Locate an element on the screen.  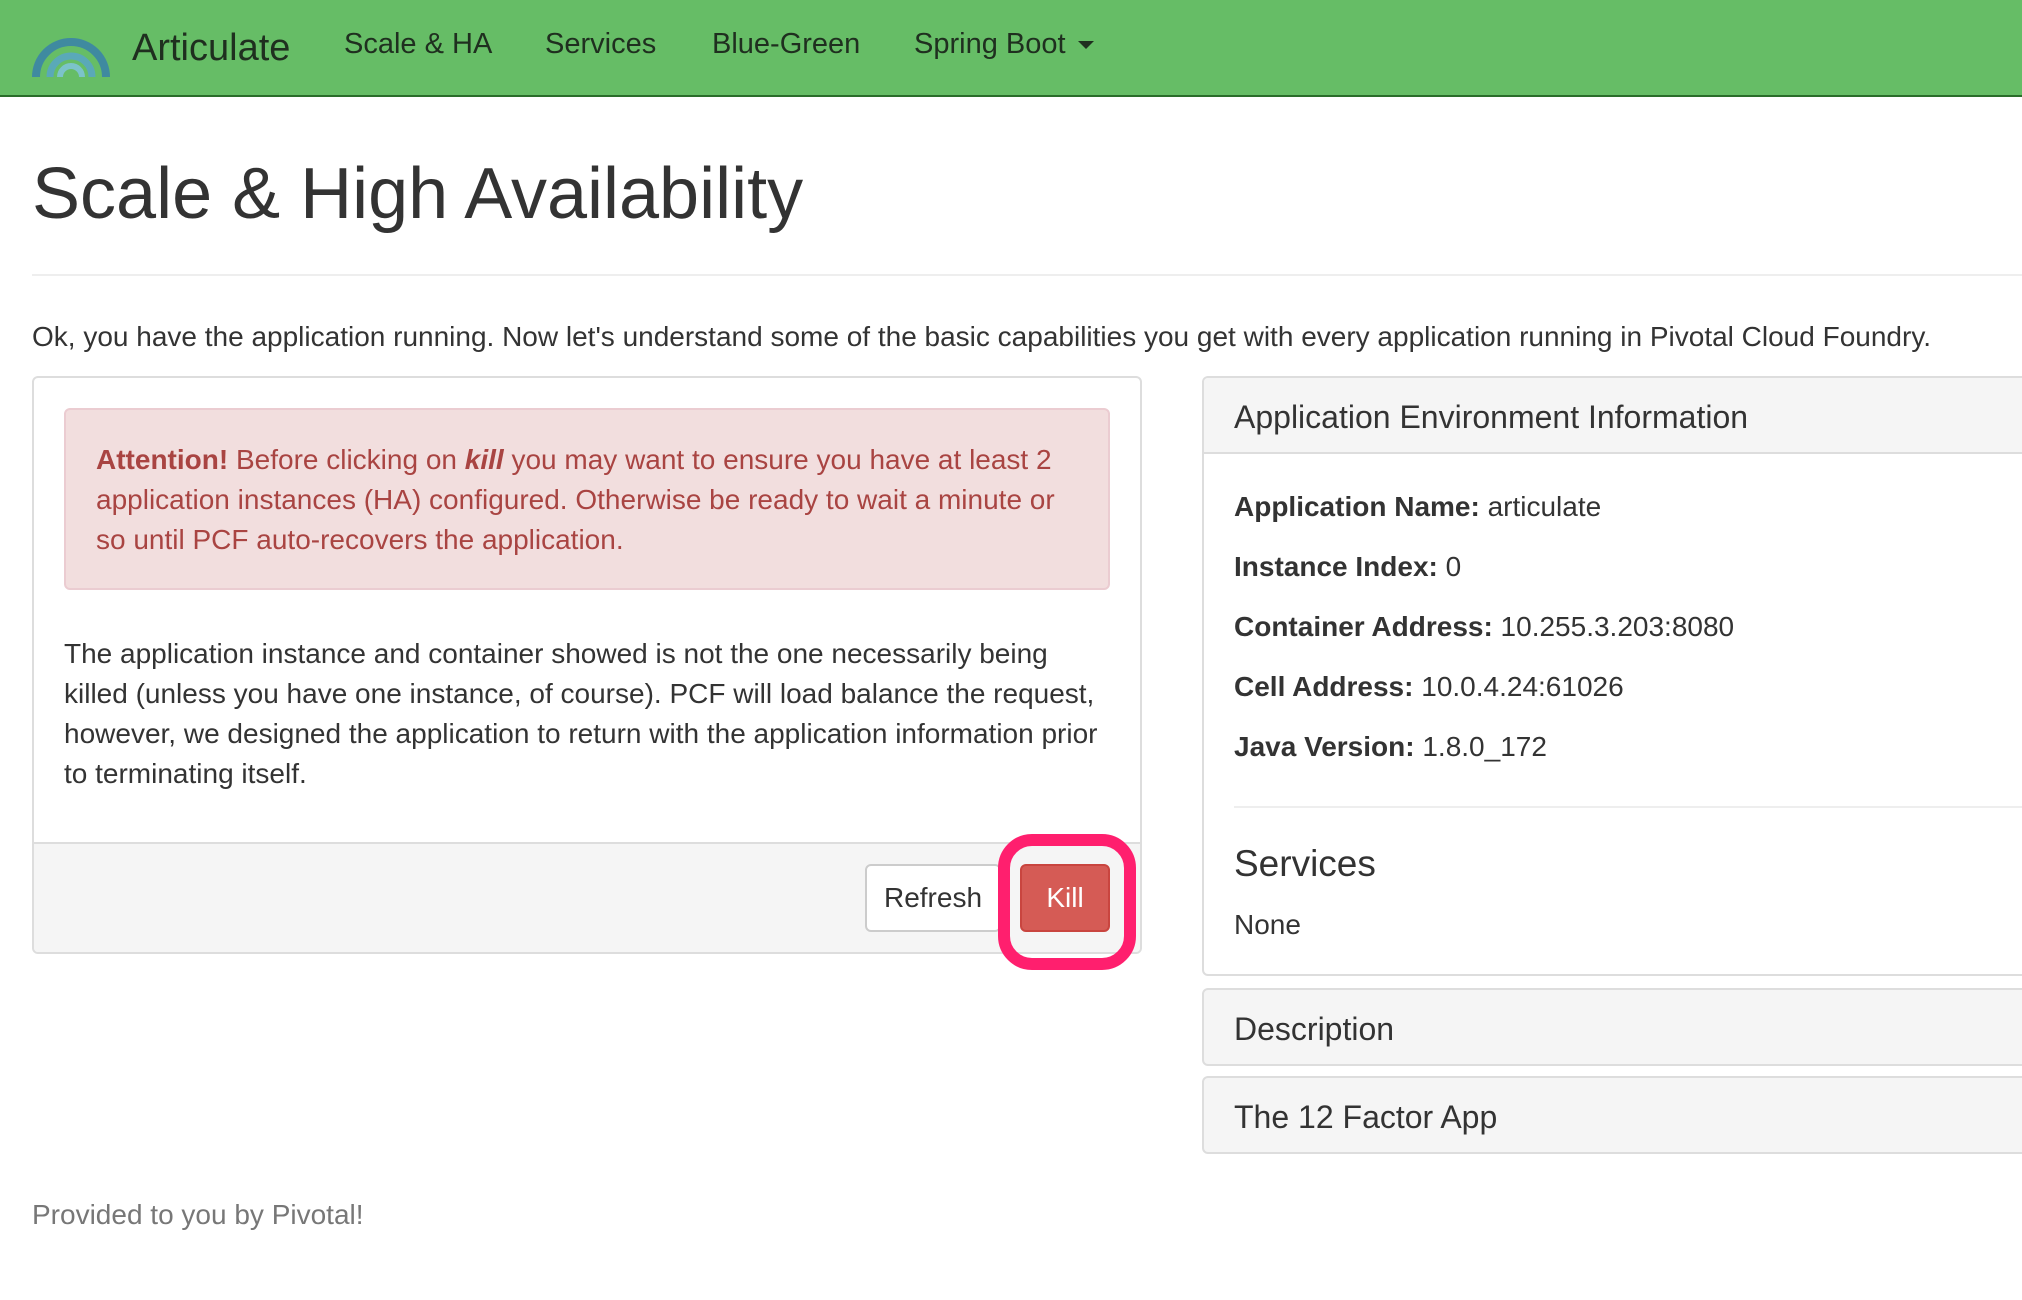
info-row-container-address: Container Address: 10.255.3.203:8080 is located at coordinates (1484, 627).